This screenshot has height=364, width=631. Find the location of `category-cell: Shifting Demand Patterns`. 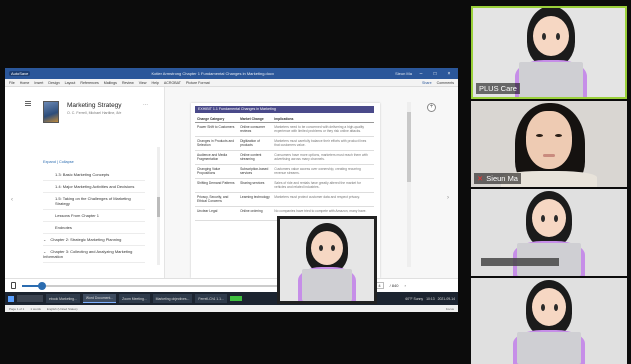

category-cell: Shifting Demand Patterns is located at coordinates (217, 185).